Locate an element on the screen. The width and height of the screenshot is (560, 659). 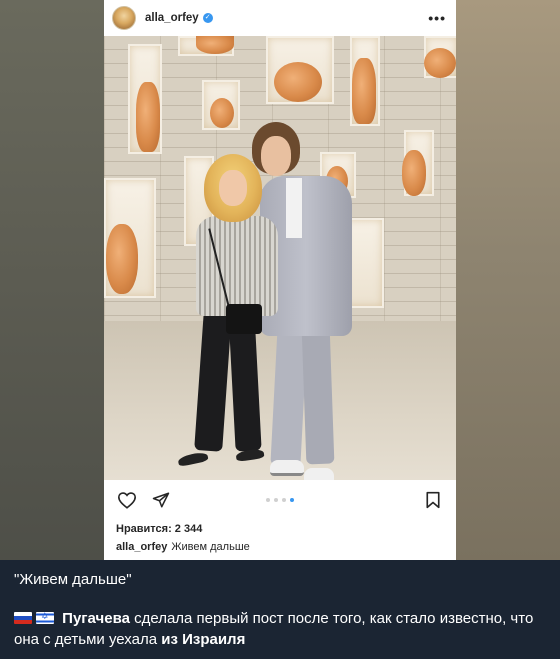
post-caption: alla_orfey Живем дальше is located at coordinates (280, 547).